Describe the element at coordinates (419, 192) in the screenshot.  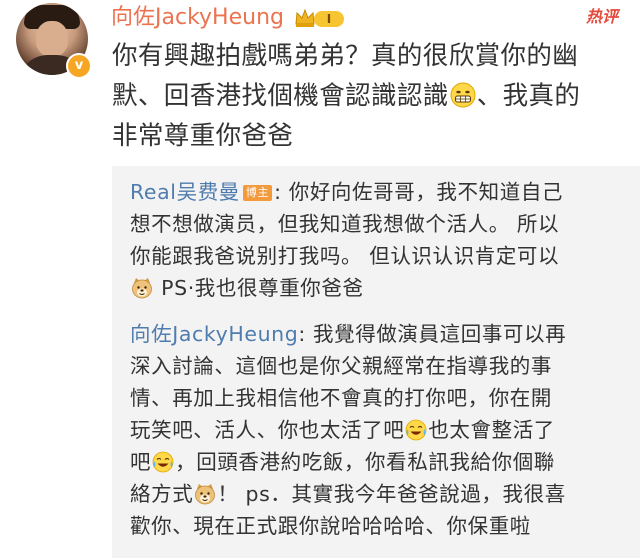
I see `reply-text: : 你好向佐哥哥，我不知道自己` at that location.